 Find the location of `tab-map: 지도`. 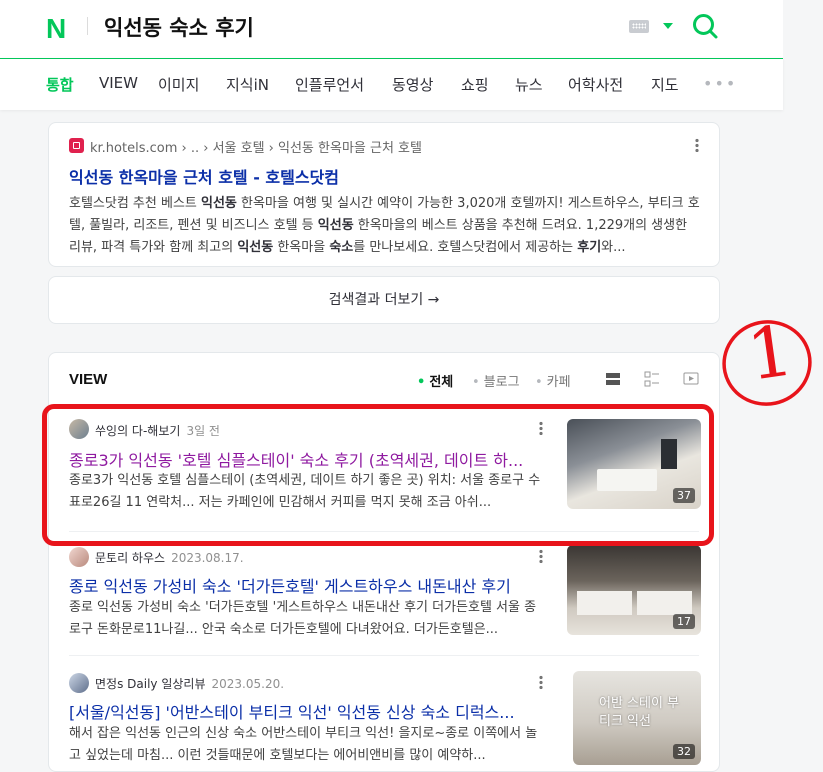

tab-map: 지도 is located at coordinates (665, 84).